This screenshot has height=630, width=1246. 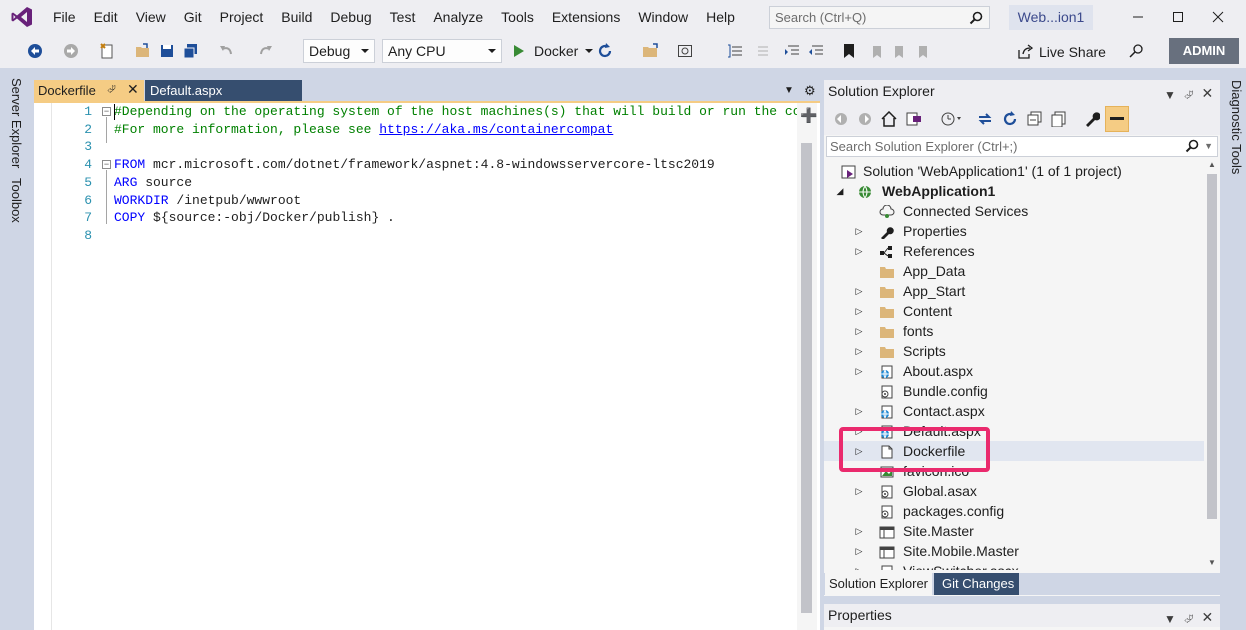 What do you see at coordinates (339, 51) in the screenshot?
I see `solution-configuration-select: Debug` at bounding box center [339, 51].